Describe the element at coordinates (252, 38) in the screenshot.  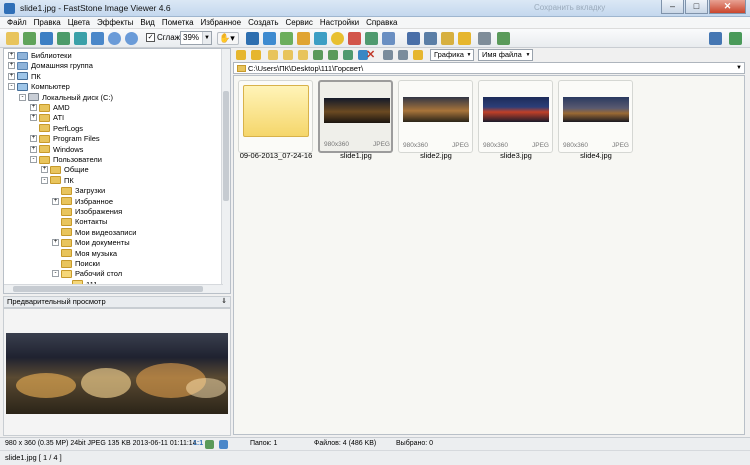
I see `rotate-left-icon` at that location.